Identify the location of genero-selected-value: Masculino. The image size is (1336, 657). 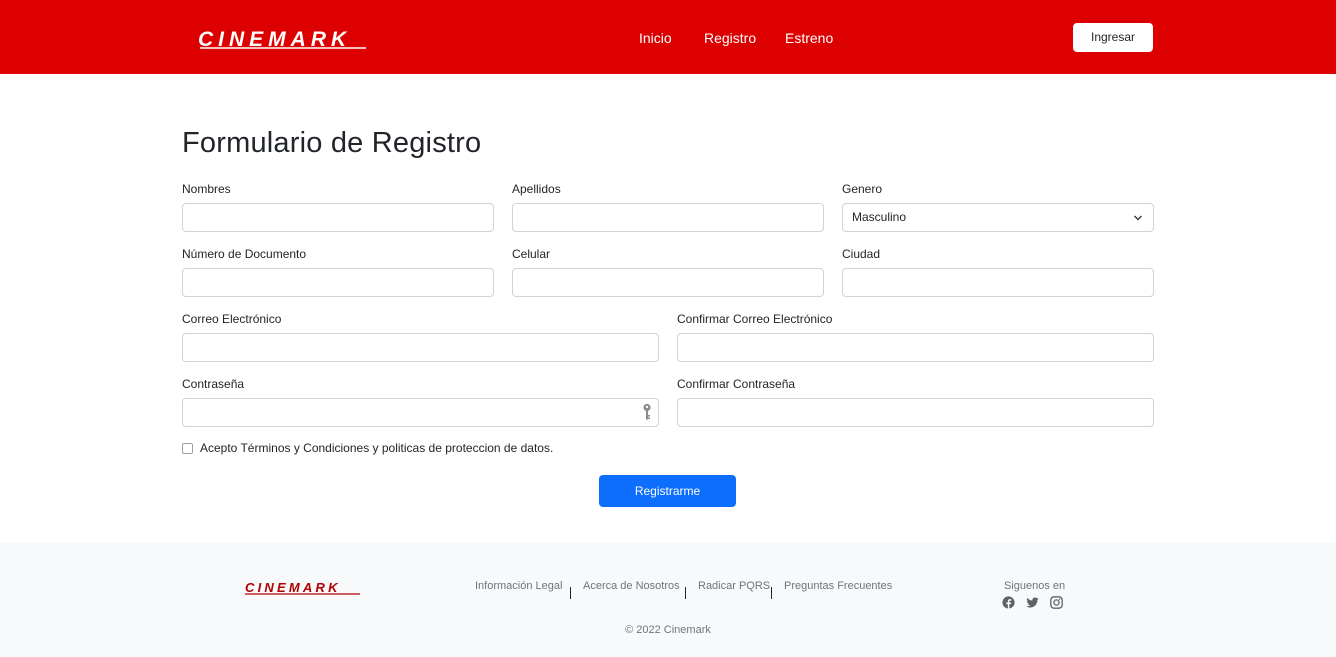
(879, 217).